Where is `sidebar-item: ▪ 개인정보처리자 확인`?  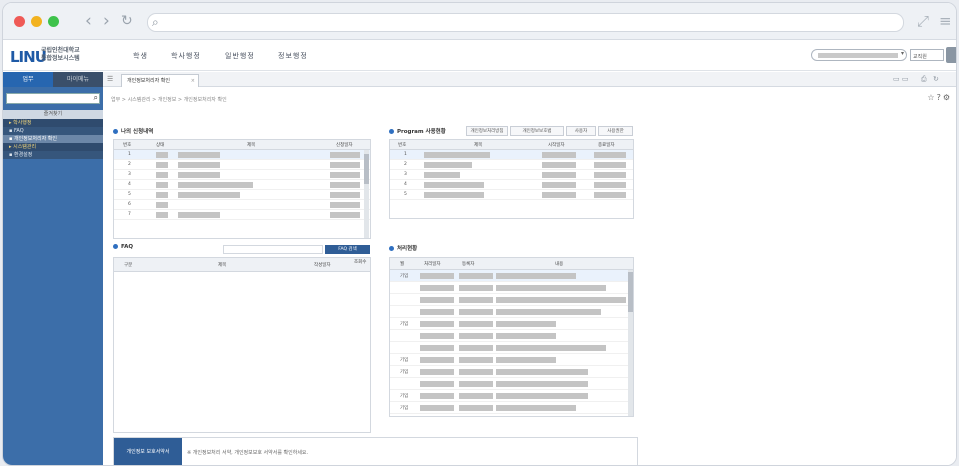 sidebar-item: ▪ 개인정보처리자 확인 is located at coordinates (53, 139).